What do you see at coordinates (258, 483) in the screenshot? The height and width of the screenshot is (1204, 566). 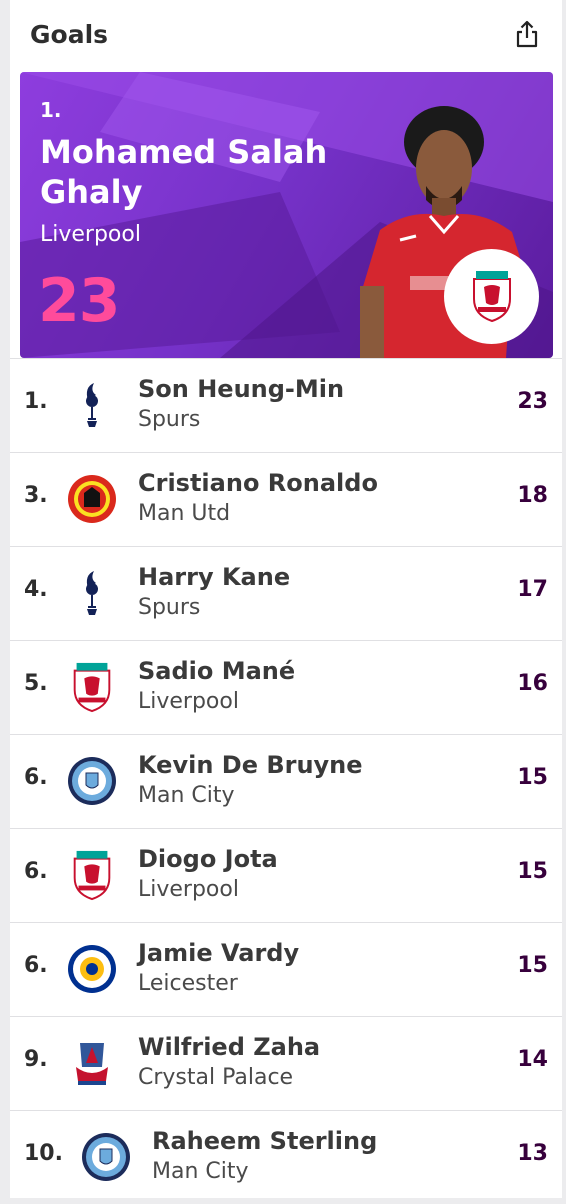 I see `row-player-name: Cristiano Ronaldo` at bounding box center [258, 483].